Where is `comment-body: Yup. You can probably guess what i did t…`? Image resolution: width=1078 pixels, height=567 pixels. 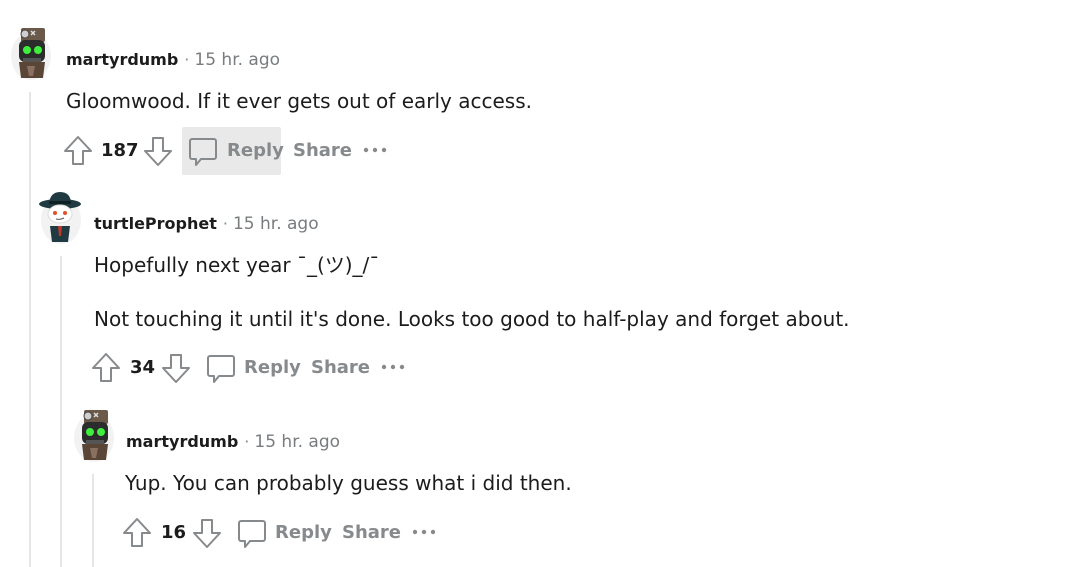
comment-body: Yup. You can probably guess what i did t… is located at coordinates (348, 483).